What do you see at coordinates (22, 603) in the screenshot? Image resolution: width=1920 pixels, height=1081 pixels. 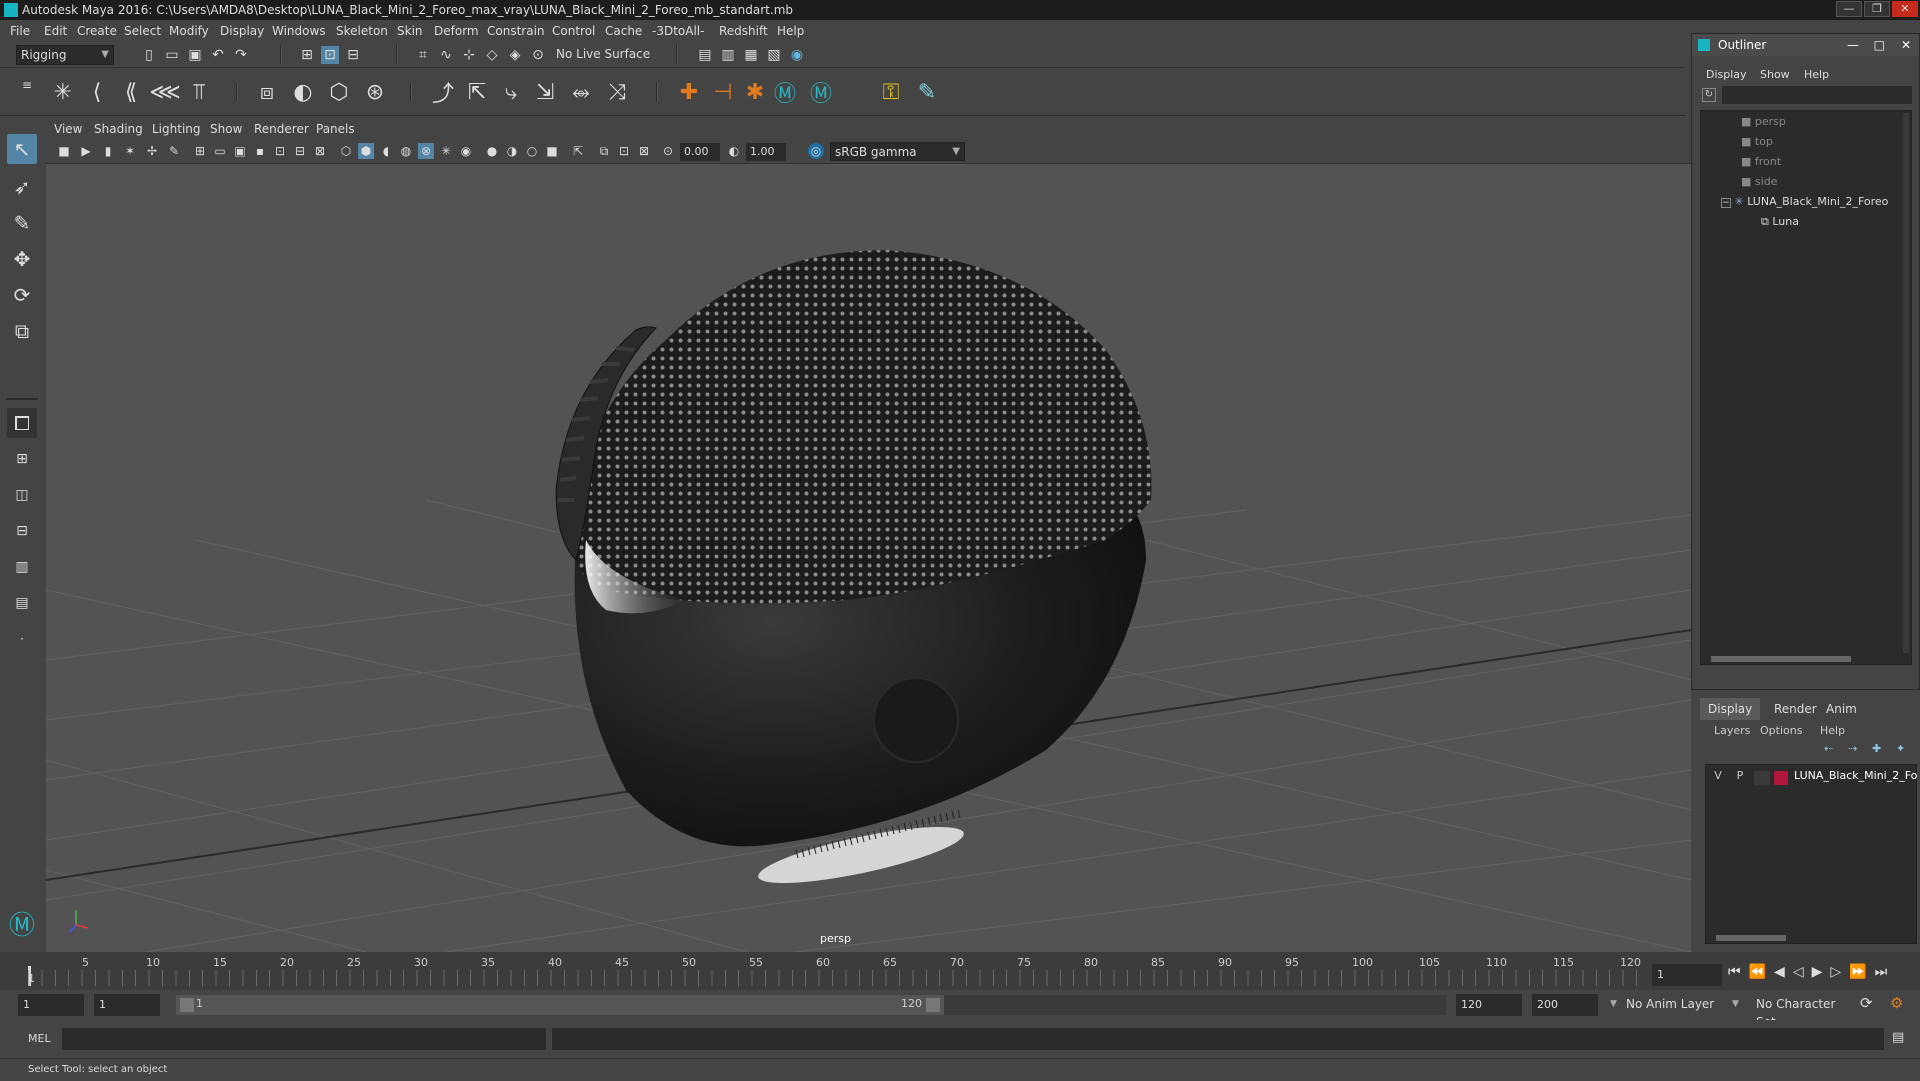 I see `persp-graph-icon: ▤` at bounding box center [22, 603].